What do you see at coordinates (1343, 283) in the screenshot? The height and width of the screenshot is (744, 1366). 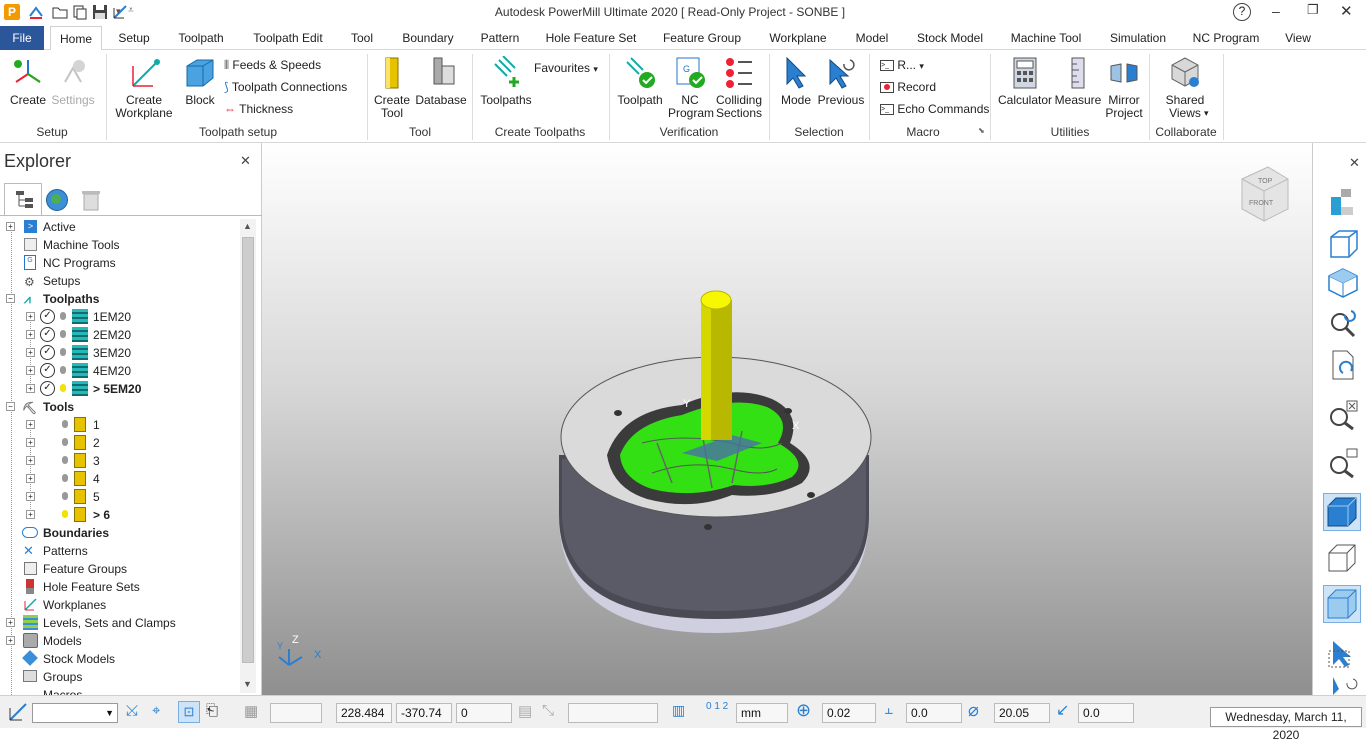 I see `view-top-icon` at bounding box center [1343, 283].